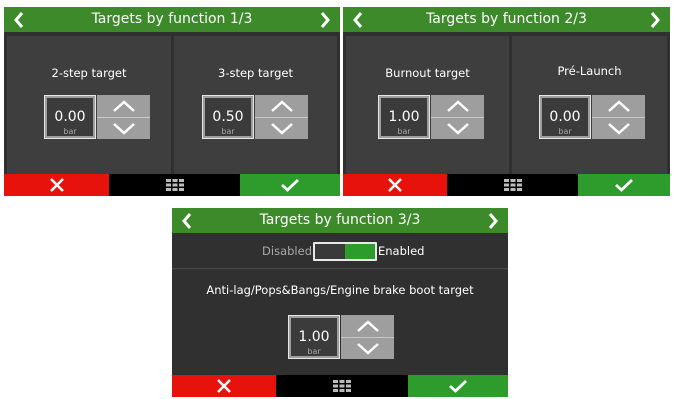 This screenshot has width=674, height=399. What do you see at coordinates (255, 73) in the screenshot?
I see `field-label: 3-step target` at bounding box center [255, 73].